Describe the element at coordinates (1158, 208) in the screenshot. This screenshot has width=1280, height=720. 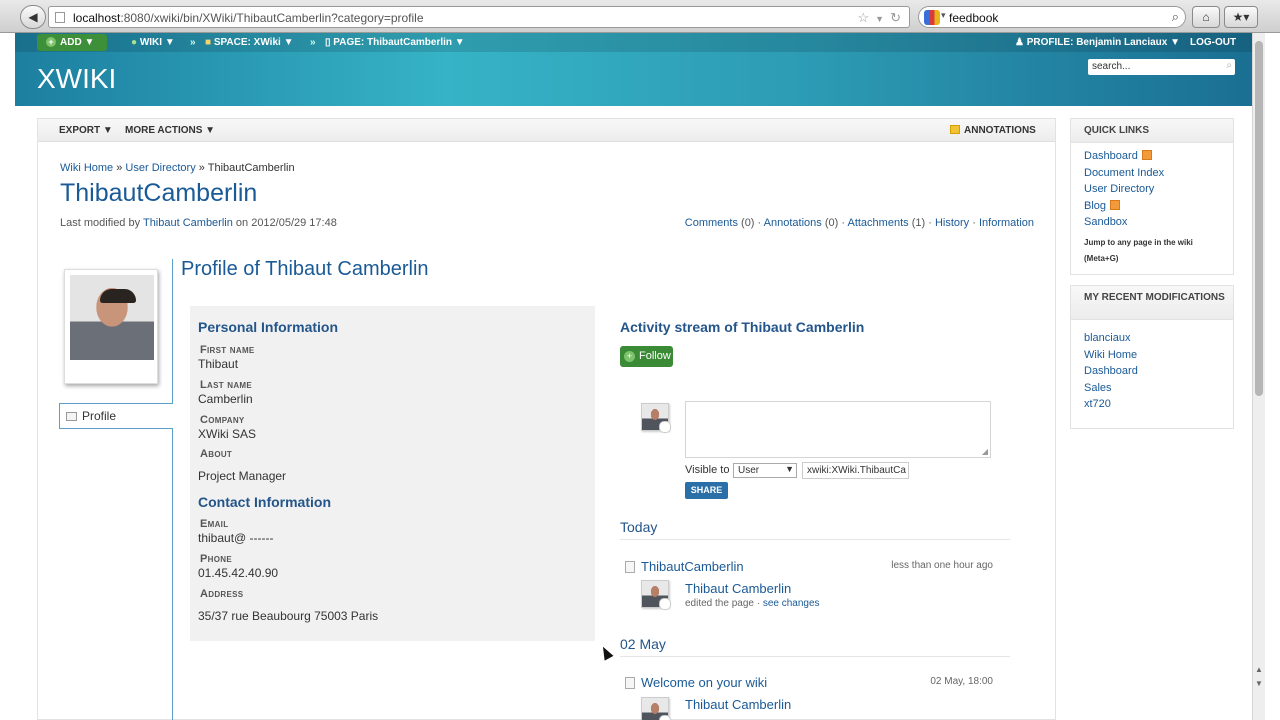
I see `quick-link-blog: Blog` at that location.